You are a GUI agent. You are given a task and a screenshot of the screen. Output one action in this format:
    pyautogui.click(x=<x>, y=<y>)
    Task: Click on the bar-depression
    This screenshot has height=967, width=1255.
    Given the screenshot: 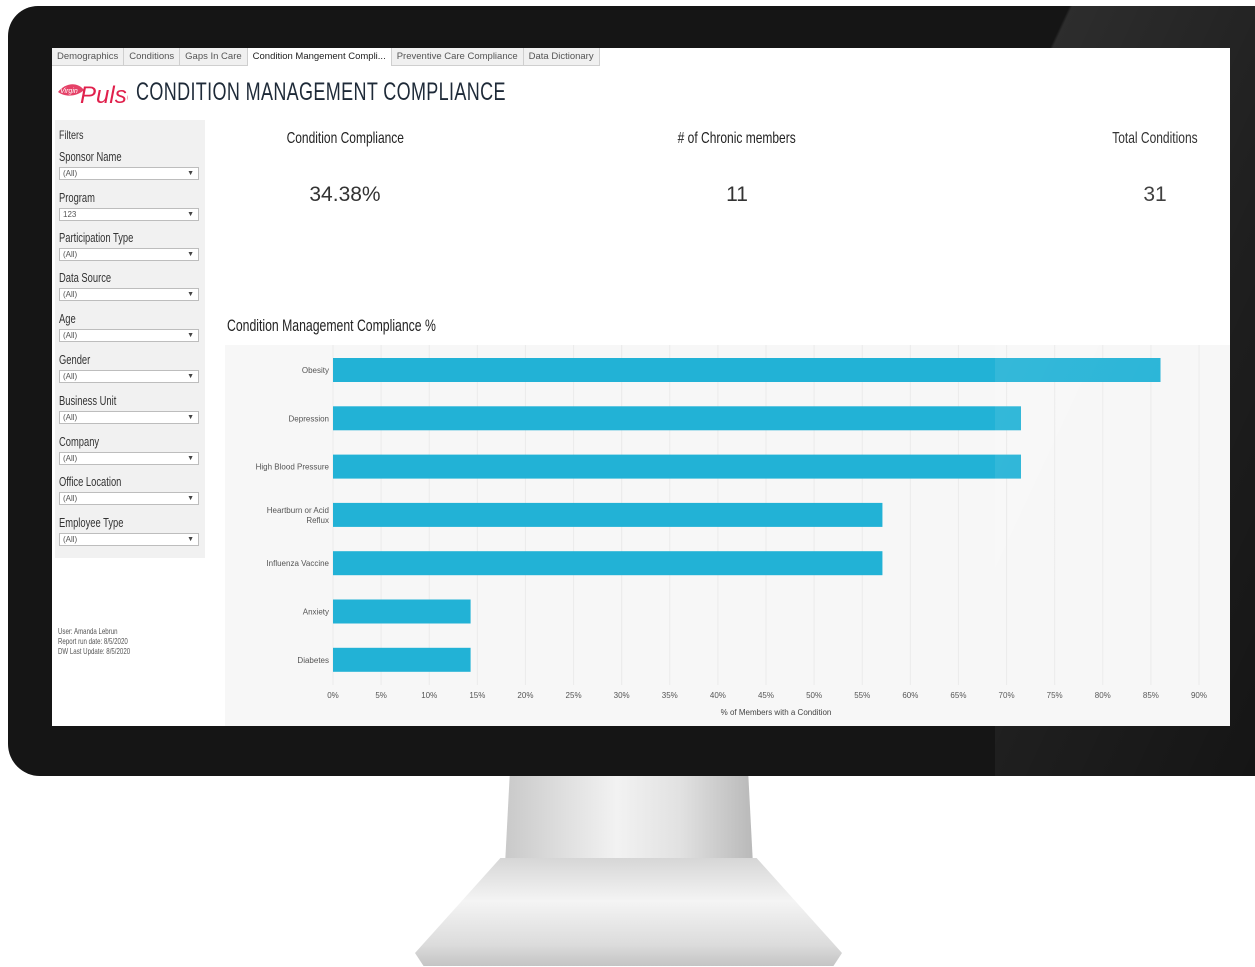 What is the action you would take?
    pyautogui.click(x=677, y=418)
    